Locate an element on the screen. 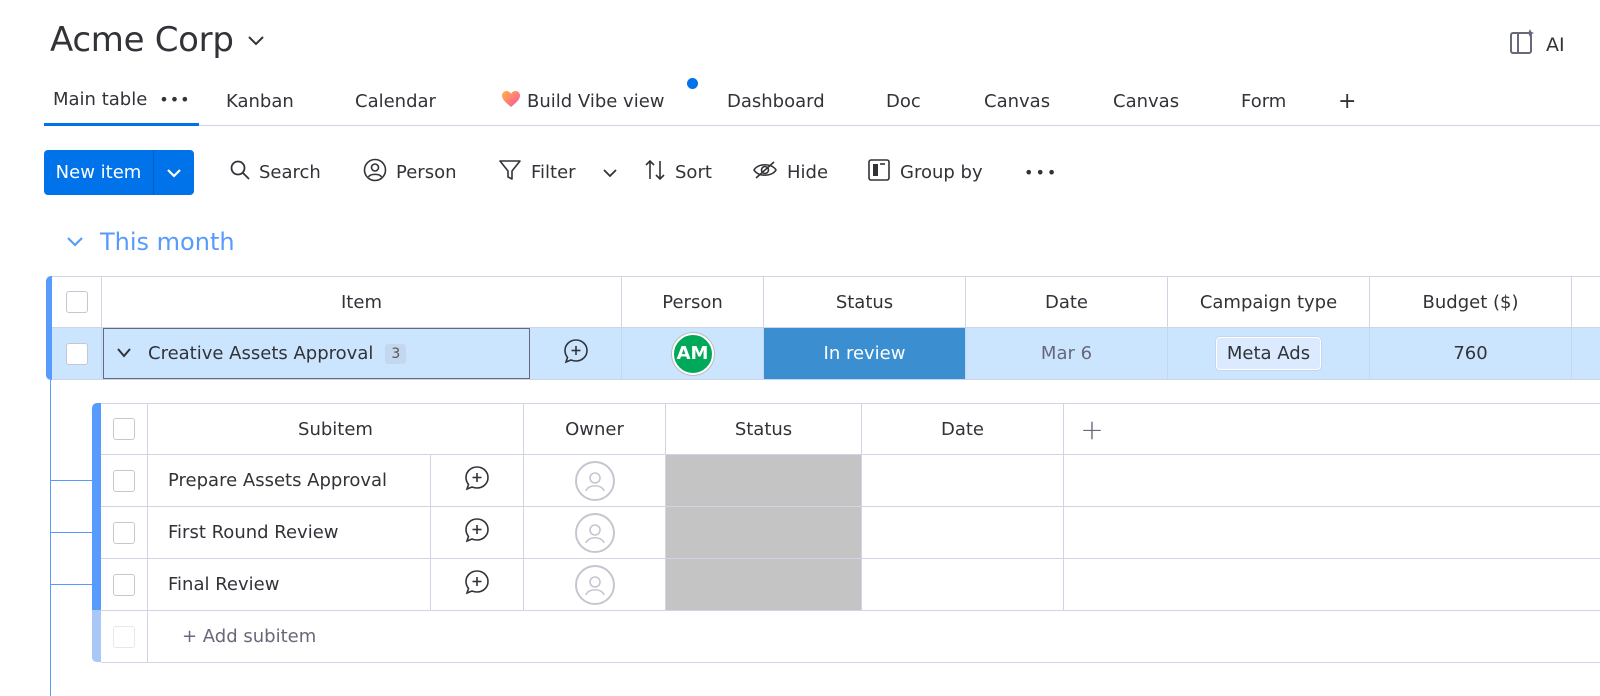  subitem-row: Final Review is located at coordinates (850, 585).